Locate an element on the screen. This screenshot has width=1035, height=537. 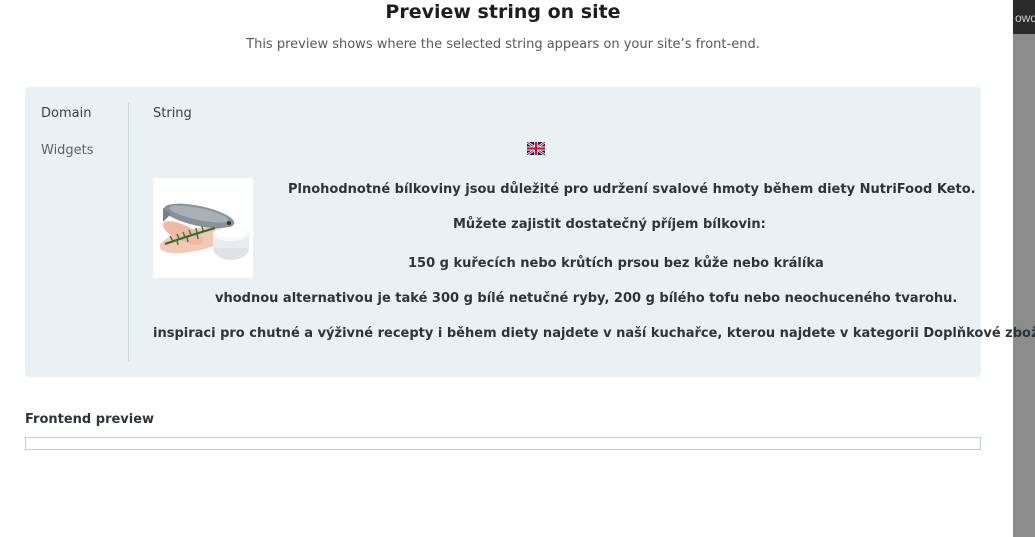
string-label: String is located at coordinates (172, 113).